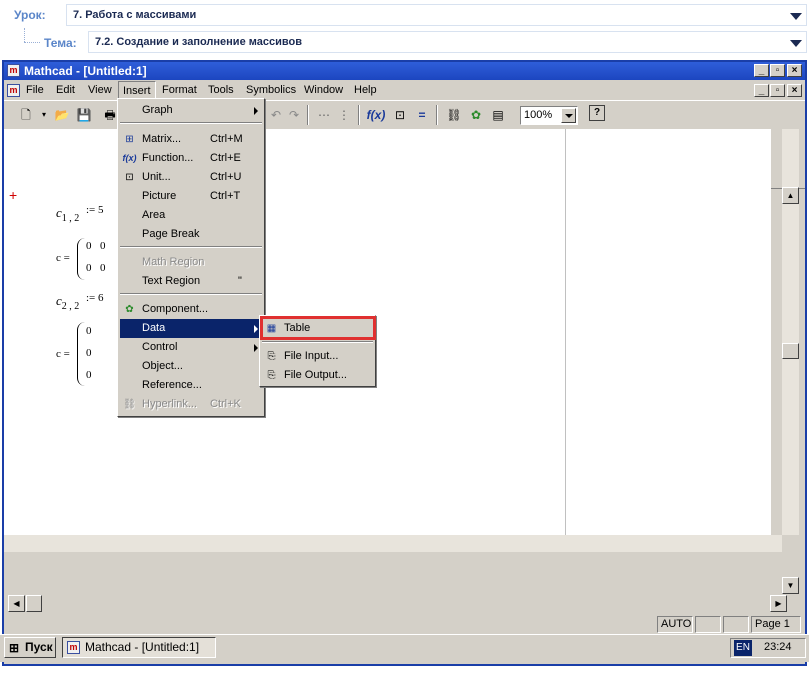 The height and width of the screenshot is (682, 809). I want to click on help-icon: ?, so click(597, 113).